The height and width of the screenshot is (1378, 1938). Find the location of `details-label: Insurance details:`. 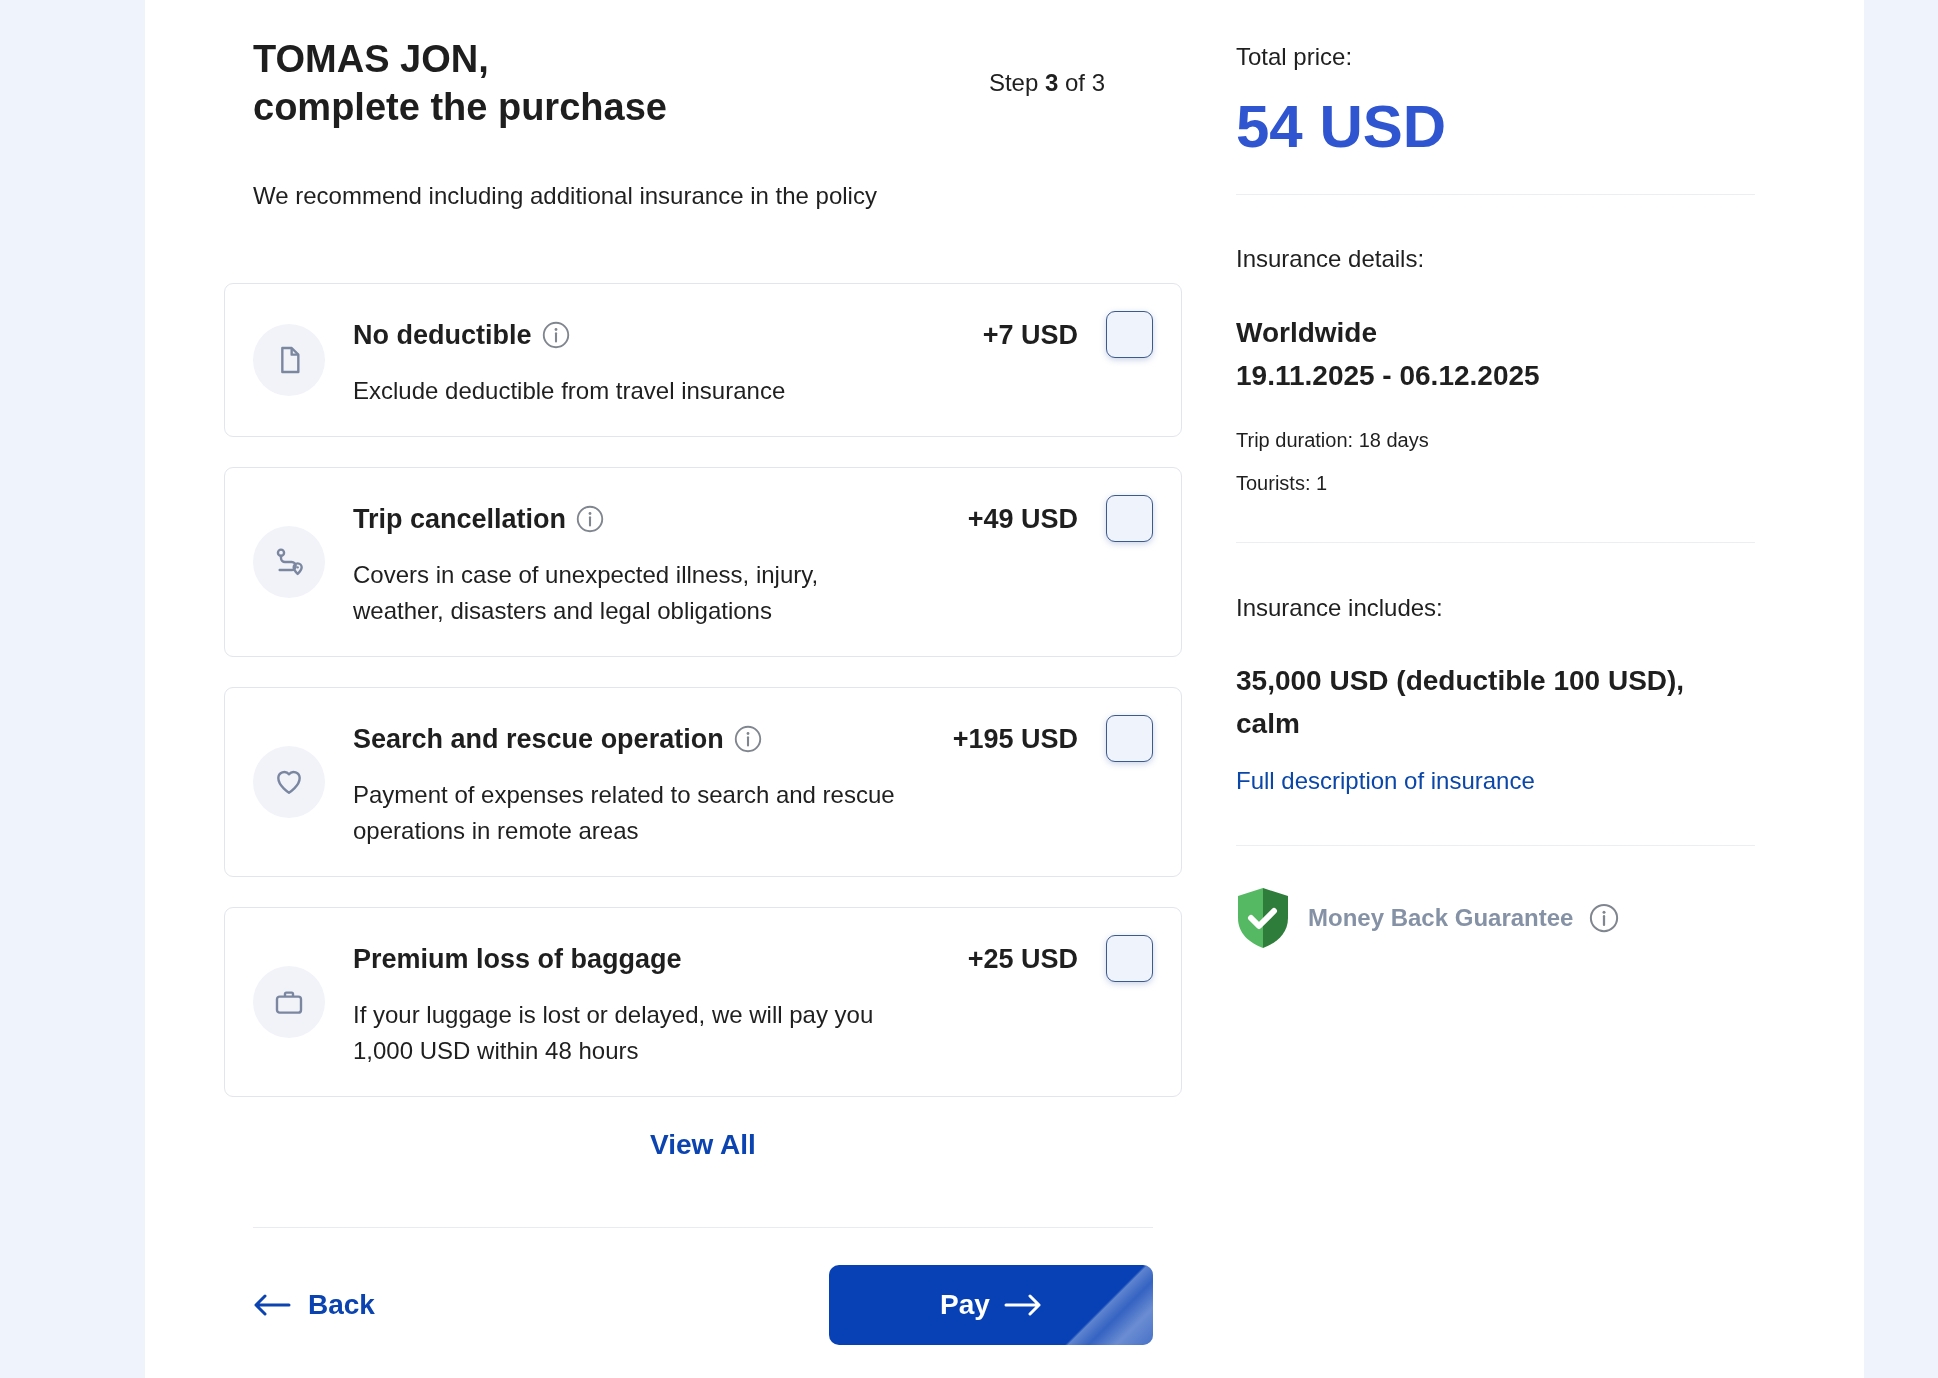

details-label: Insurance details: is located at coordinates (1331, 259).